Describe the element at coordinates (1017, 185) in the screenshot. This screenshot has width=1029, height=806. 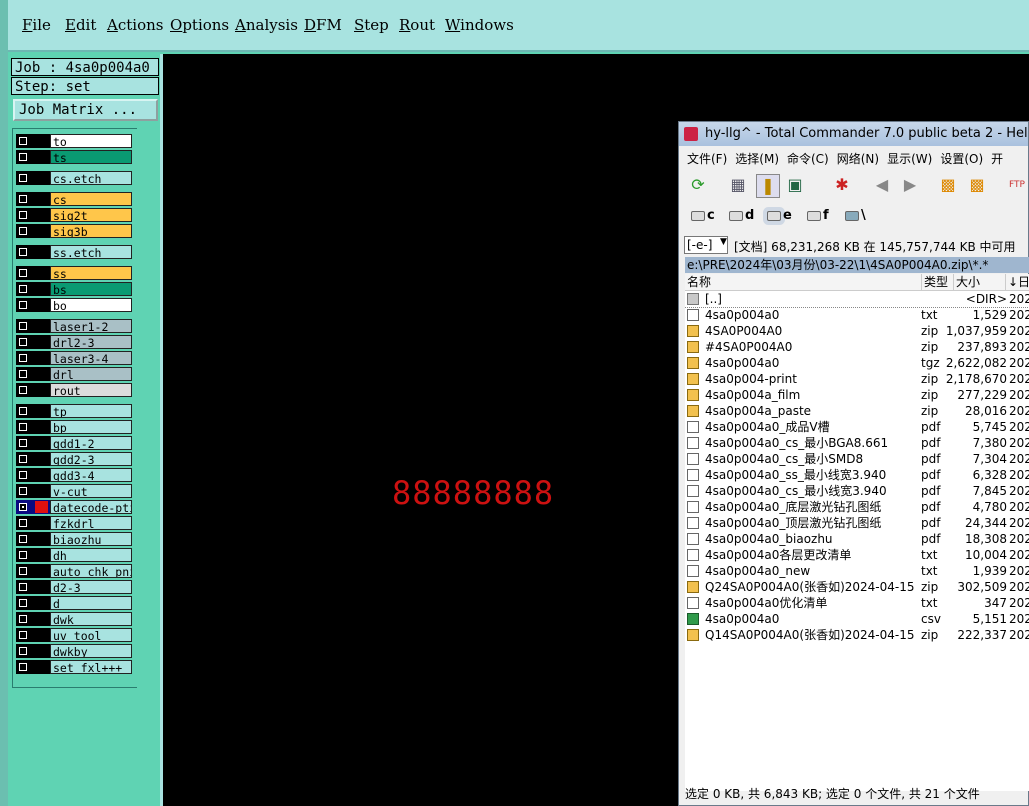
I see `ftp-icon: FTP` at that location.